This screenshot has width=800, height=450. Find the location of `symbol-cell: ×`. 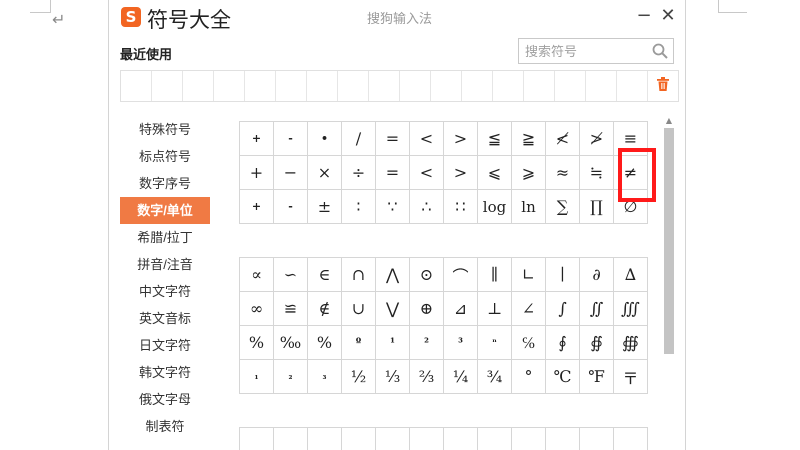

symbol-cell: × is located at coordinates (324, 172).